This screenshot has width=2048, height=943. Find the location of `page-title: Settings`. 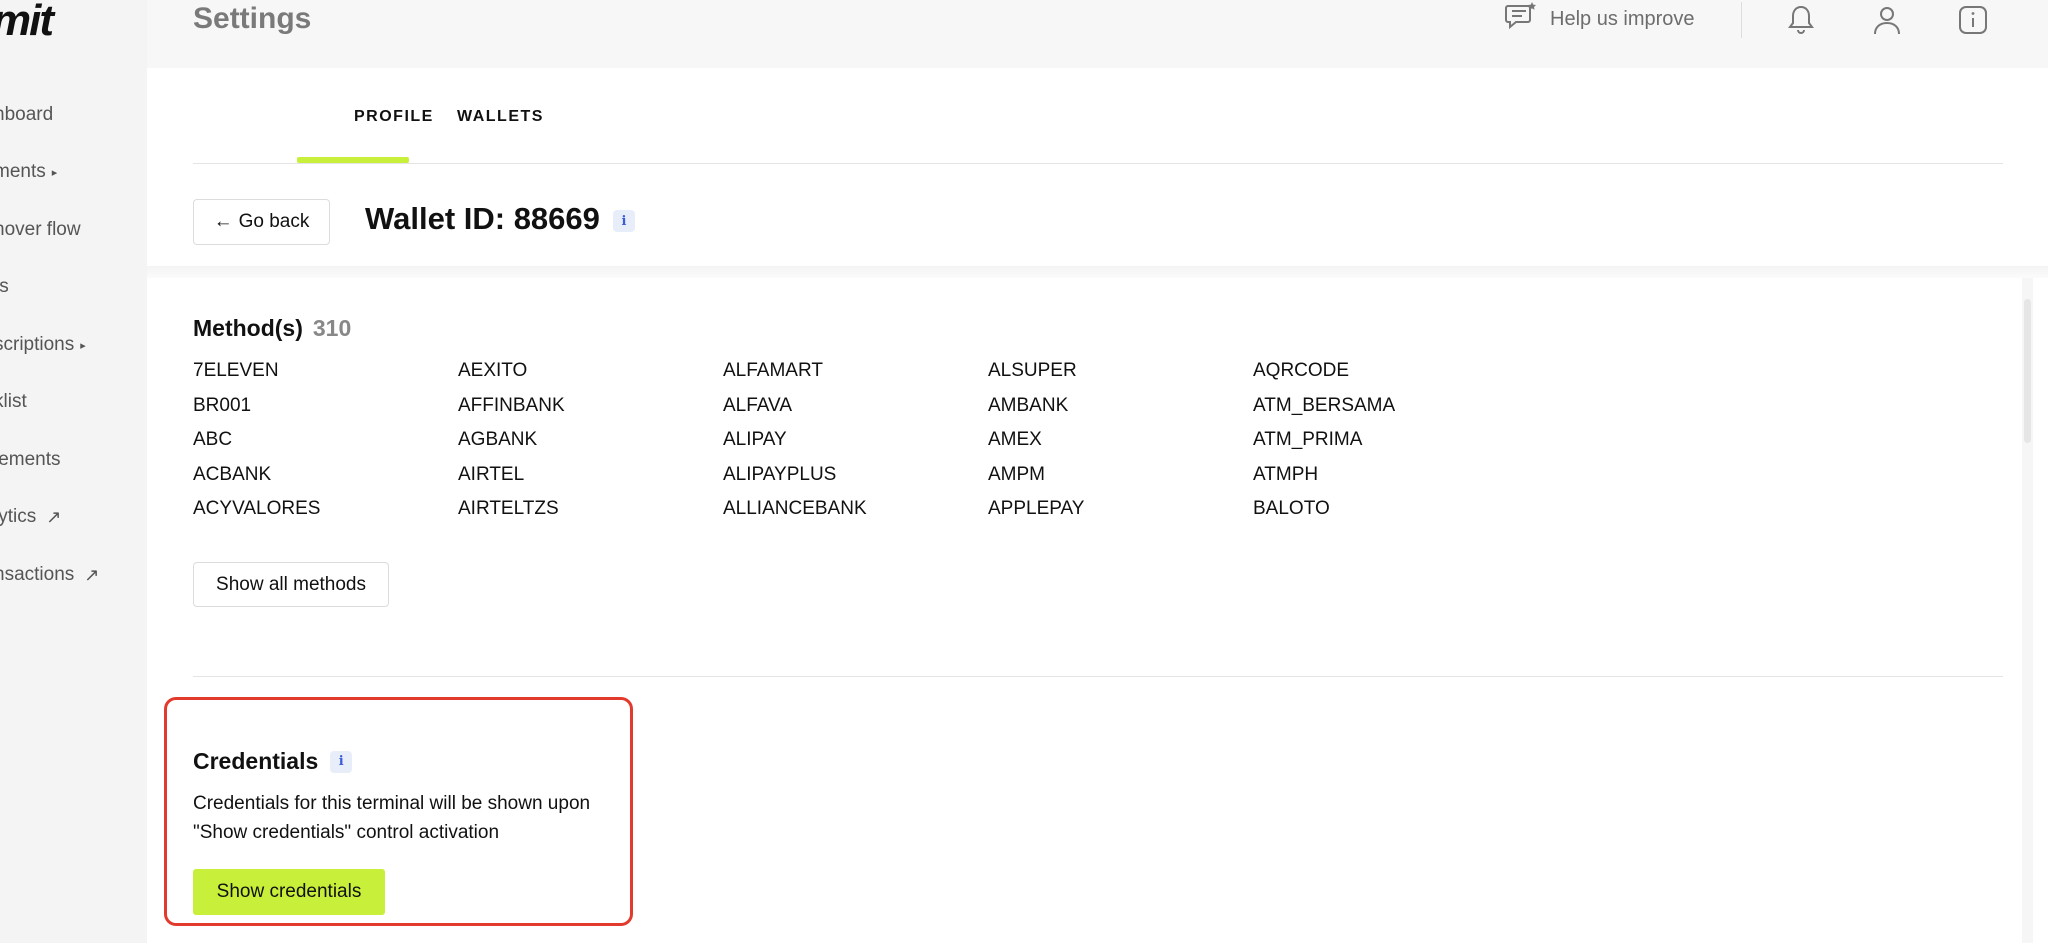

page-title: Settings is located at coordinates (252, 18).